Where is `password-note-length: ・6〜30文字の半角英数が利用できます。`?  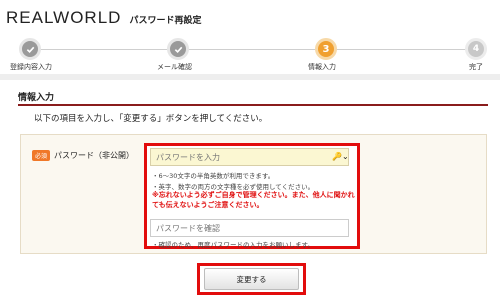
password-note-length: ・6〜30文字の半角英数が利用できます。 is located at coordinates (213, 176).